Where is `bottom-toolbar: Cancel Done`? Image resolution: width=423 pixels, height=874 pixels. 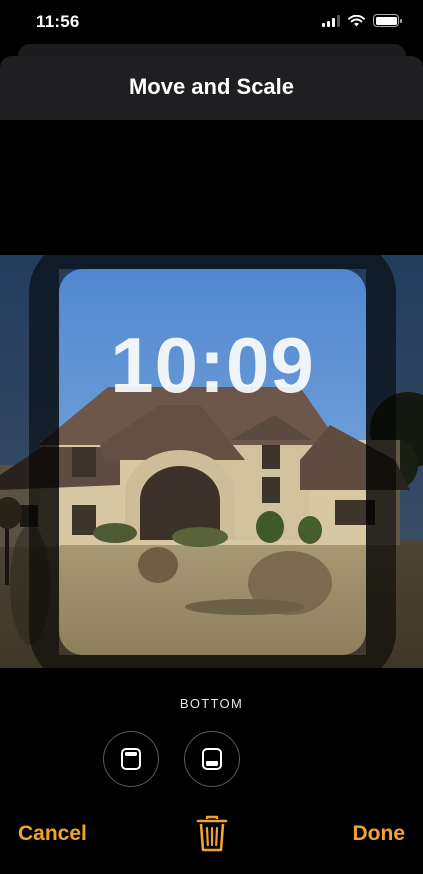
bottom-toolbar: Cancel Done is located at coordinates (211, 835).